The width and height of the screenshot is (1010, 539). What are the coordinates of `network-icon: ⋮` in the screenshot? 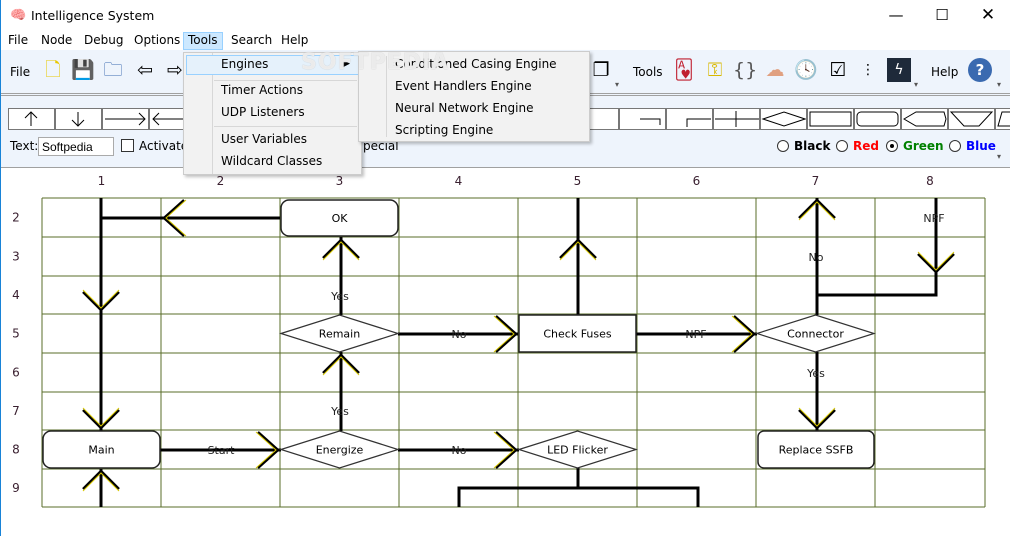 It's located at (868, 70).